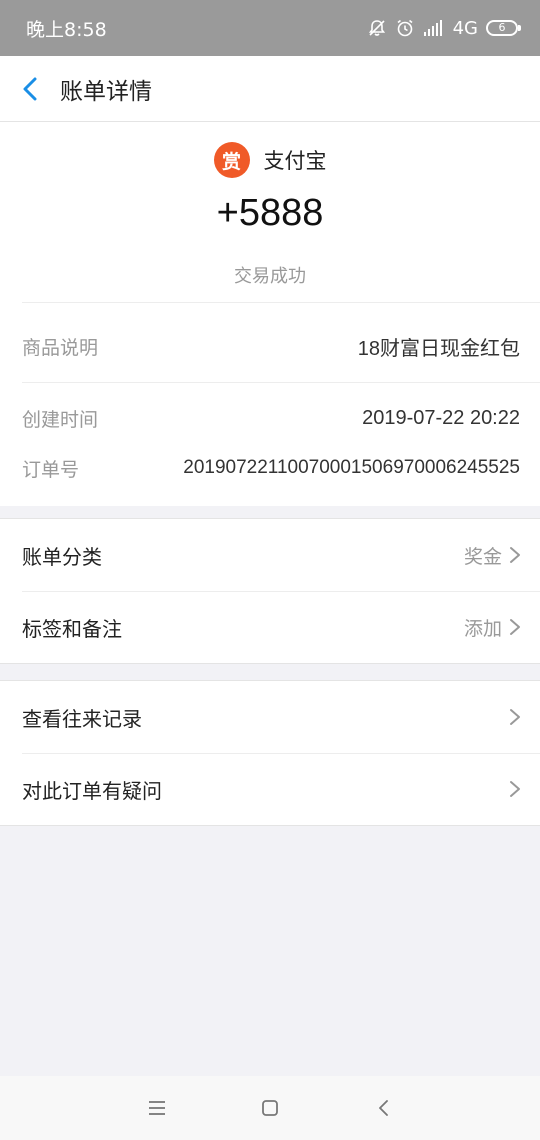  What do you see at coordinates (295, 161) in the screenshot?
I see `merchant-name: 支付宝` at bounding box center [295, 161].